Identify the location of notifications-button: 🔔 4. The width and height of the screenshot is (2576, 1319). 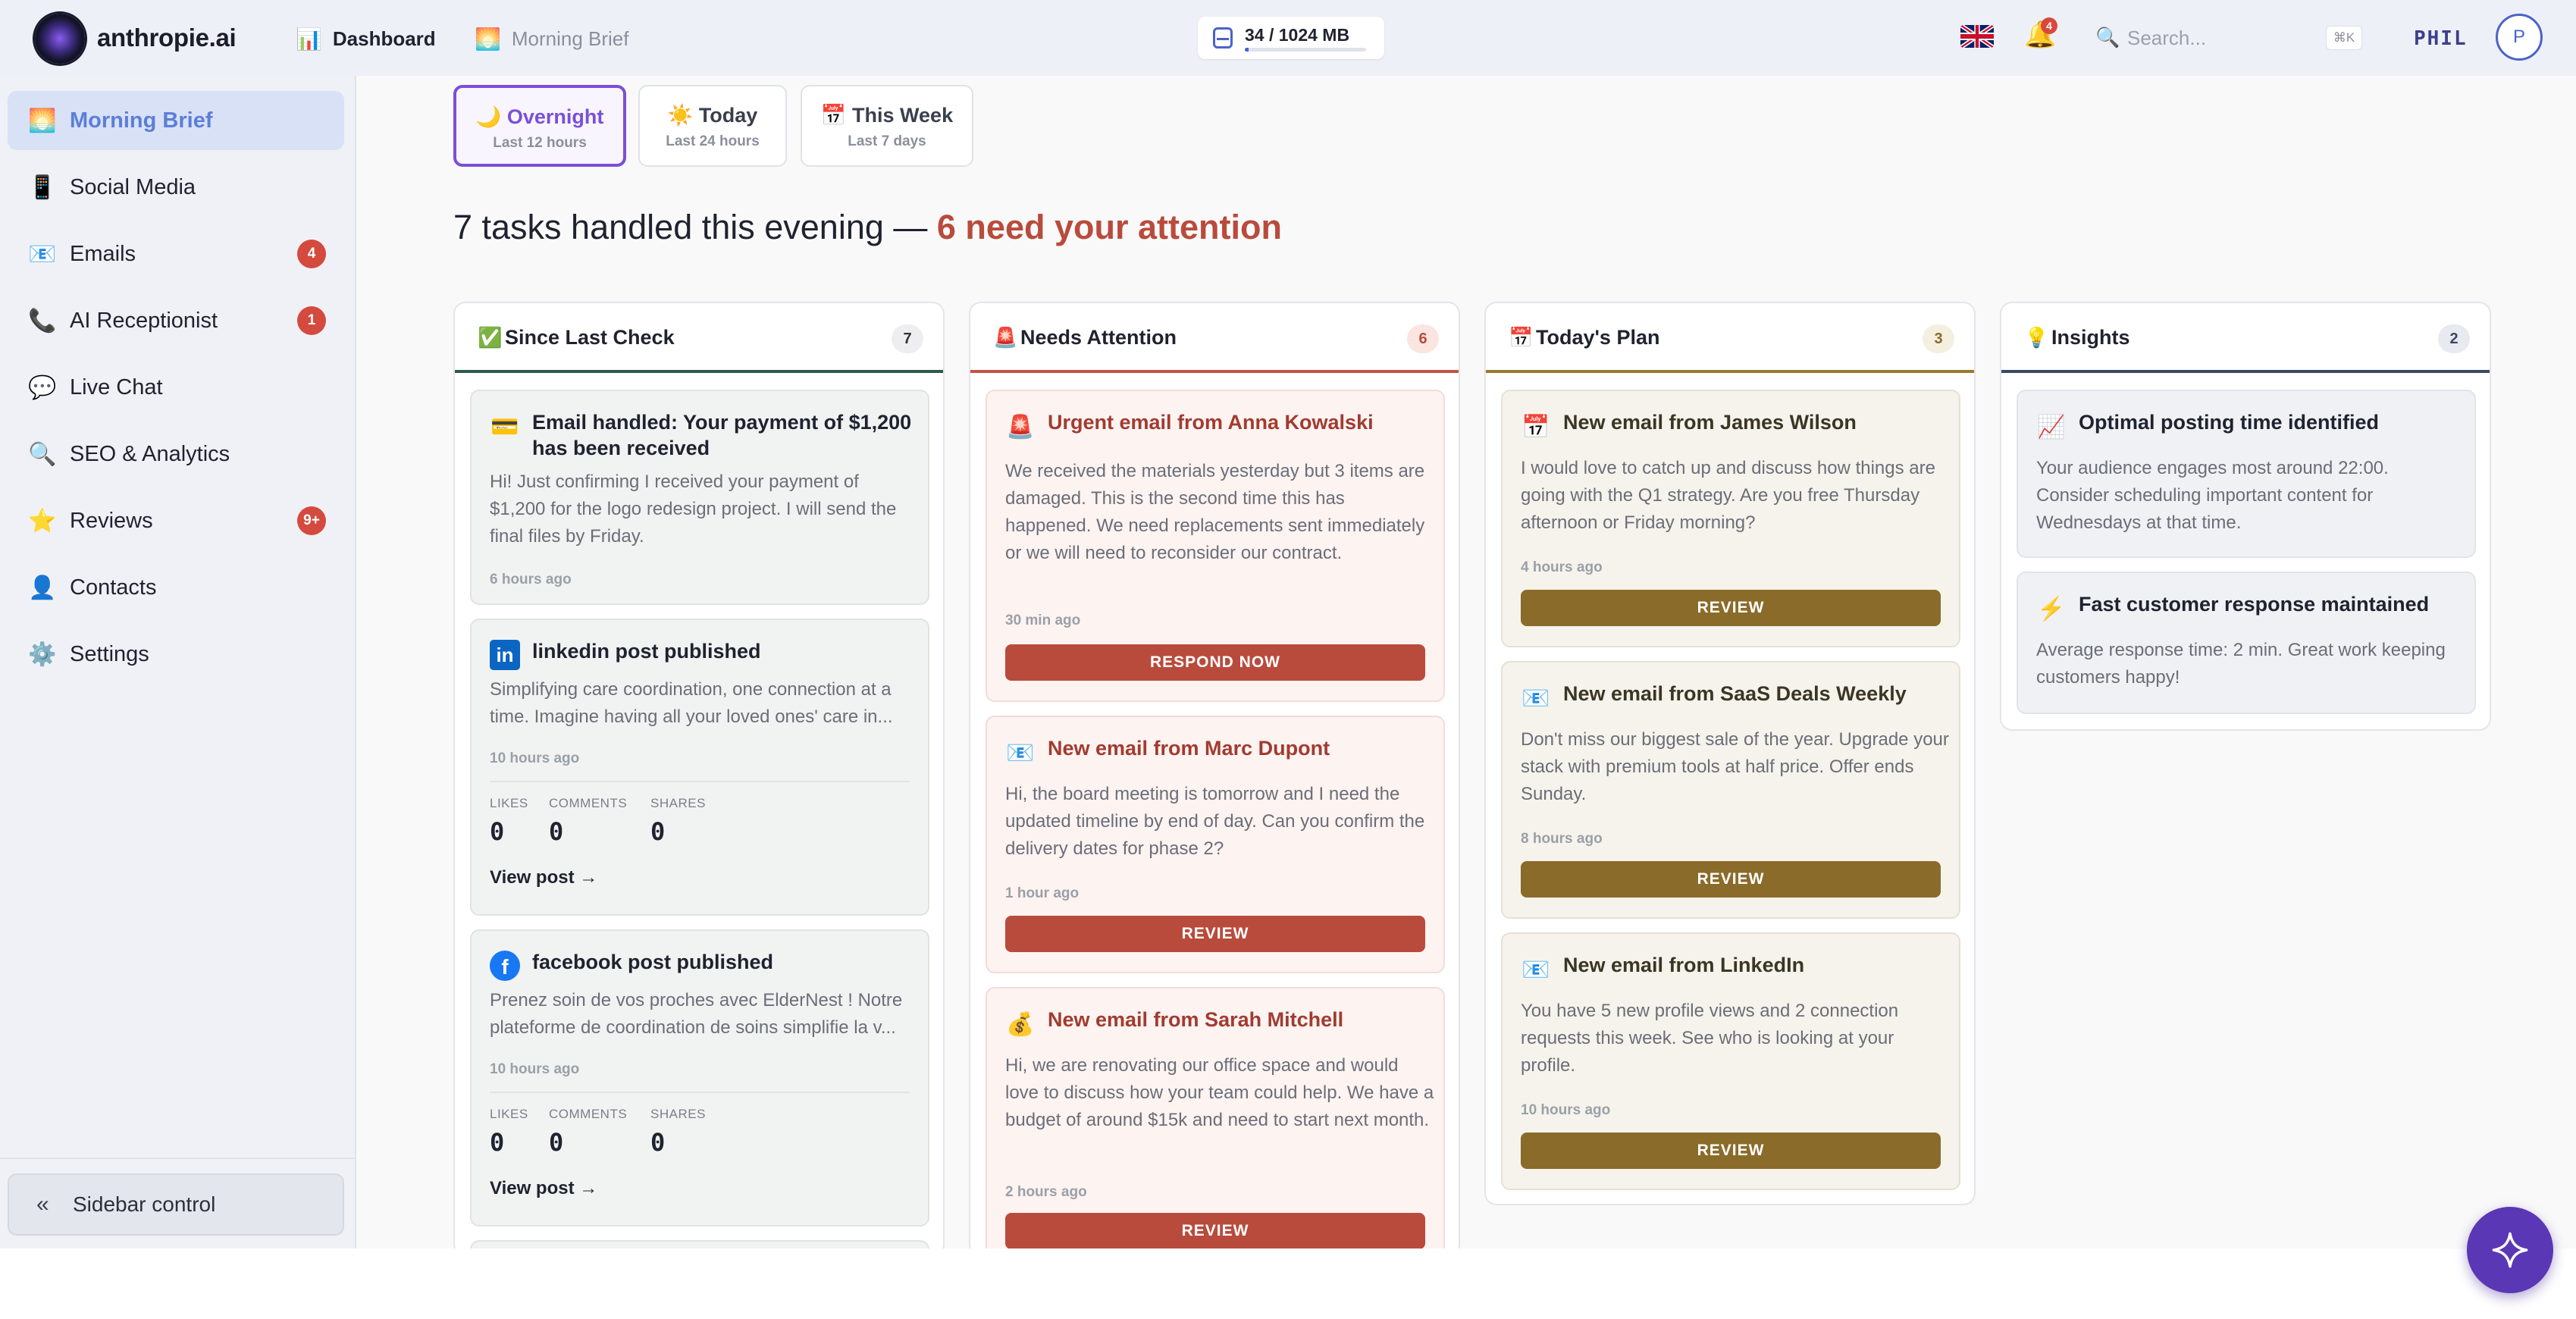
(2040, 33).